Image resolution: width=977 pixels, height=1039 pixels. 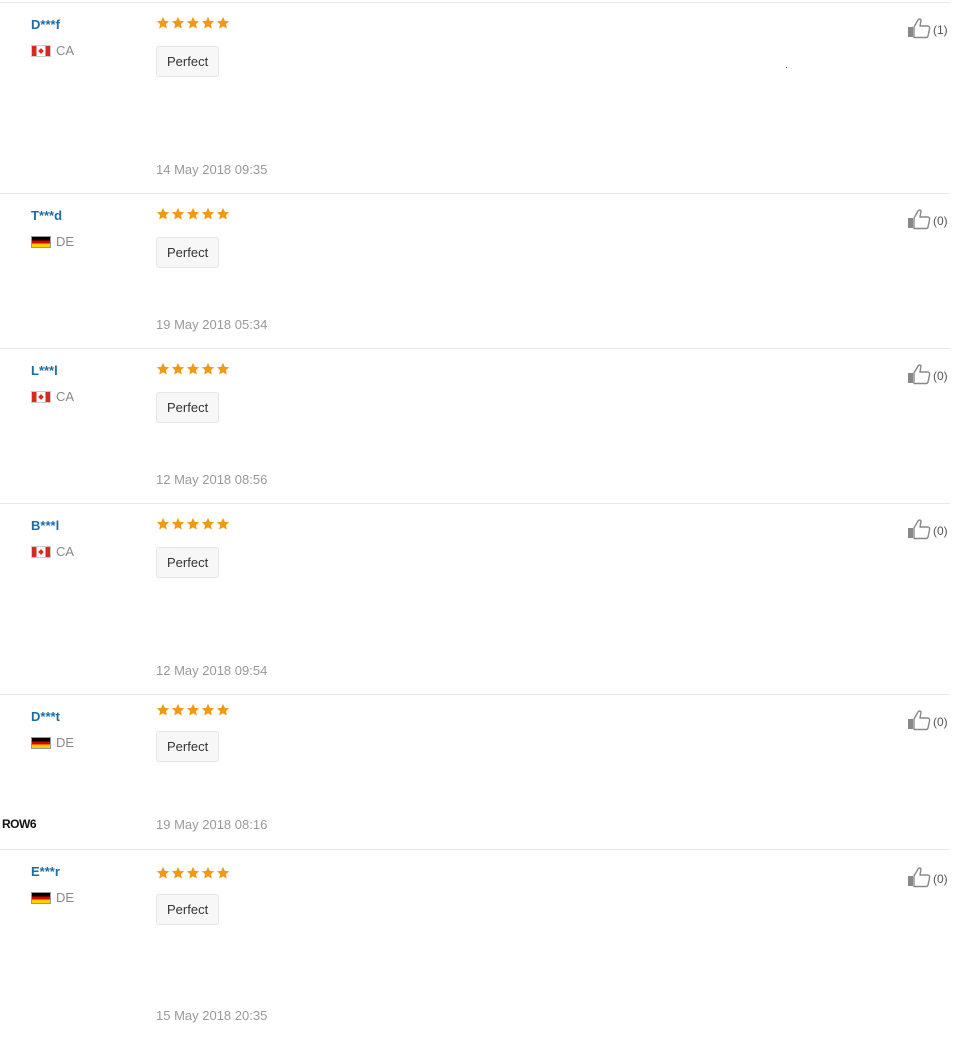 I want to click on review-date: 15 May 2018 20:35, so click(x=212, y=1015).